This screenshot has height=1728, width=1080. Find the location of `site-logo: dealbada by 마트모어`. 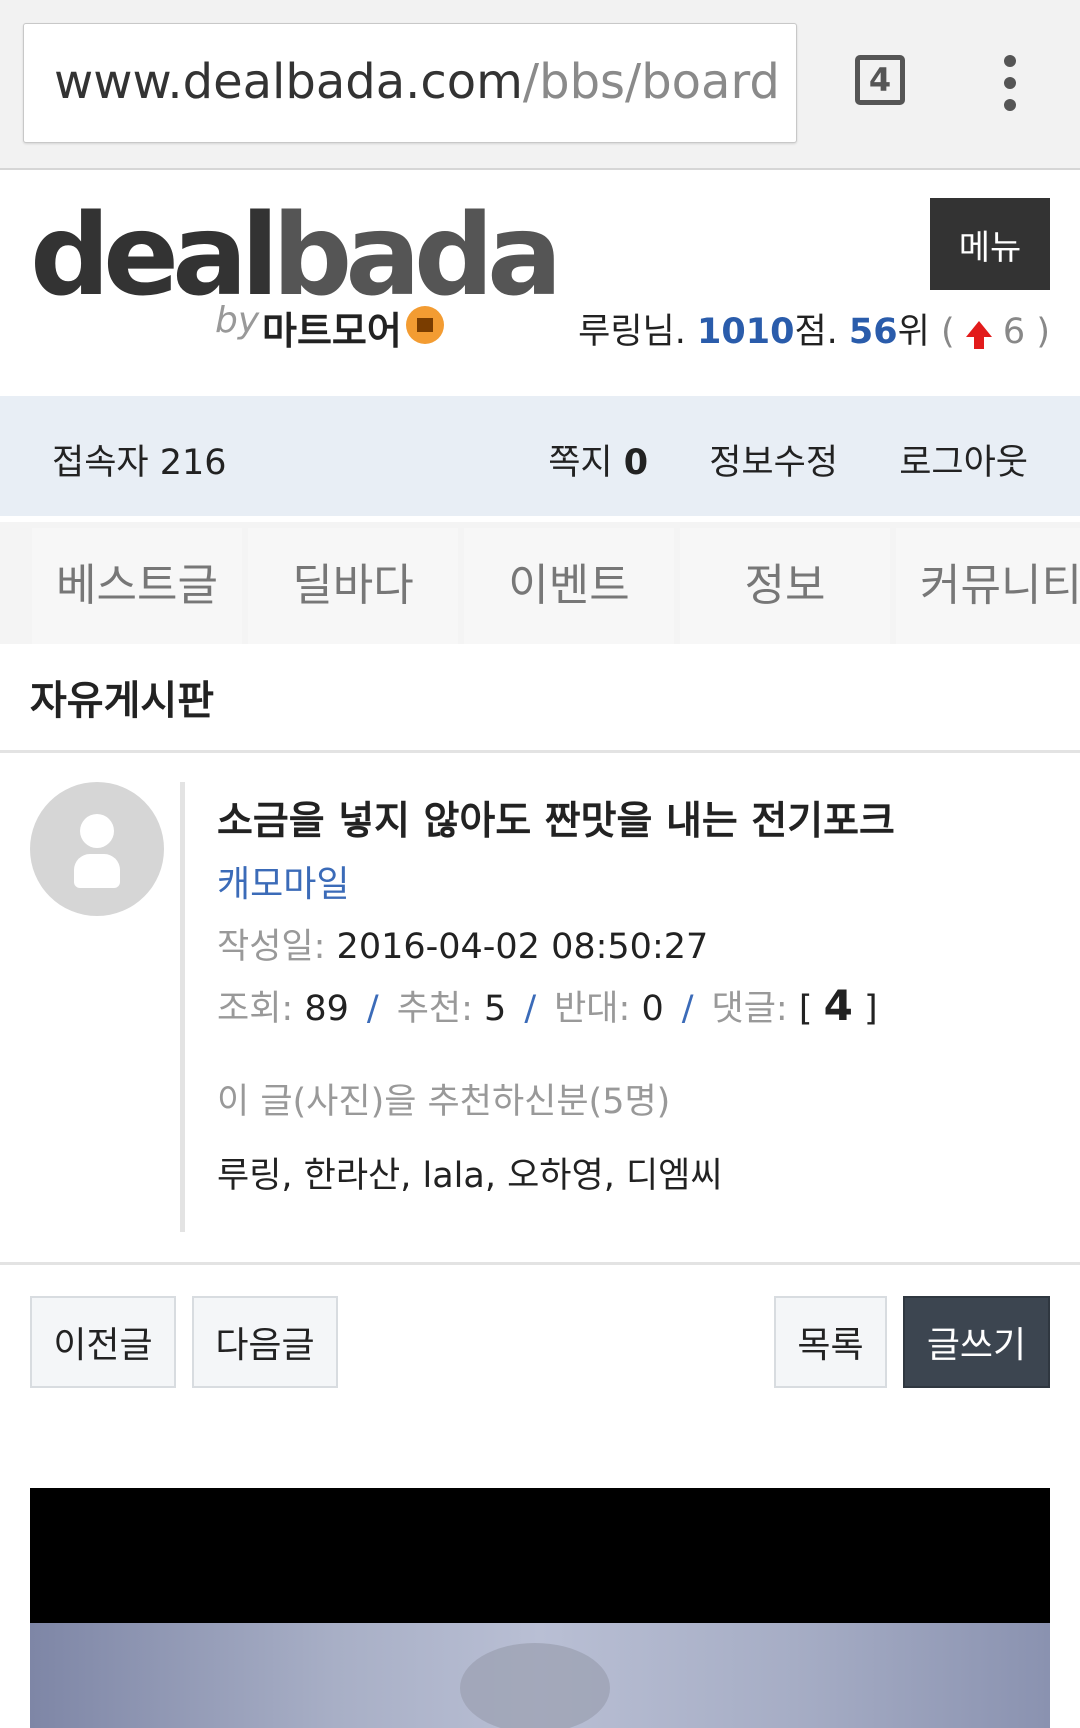

site-logo: dealbada by 마트모어 is located at coordinates (296, 280).